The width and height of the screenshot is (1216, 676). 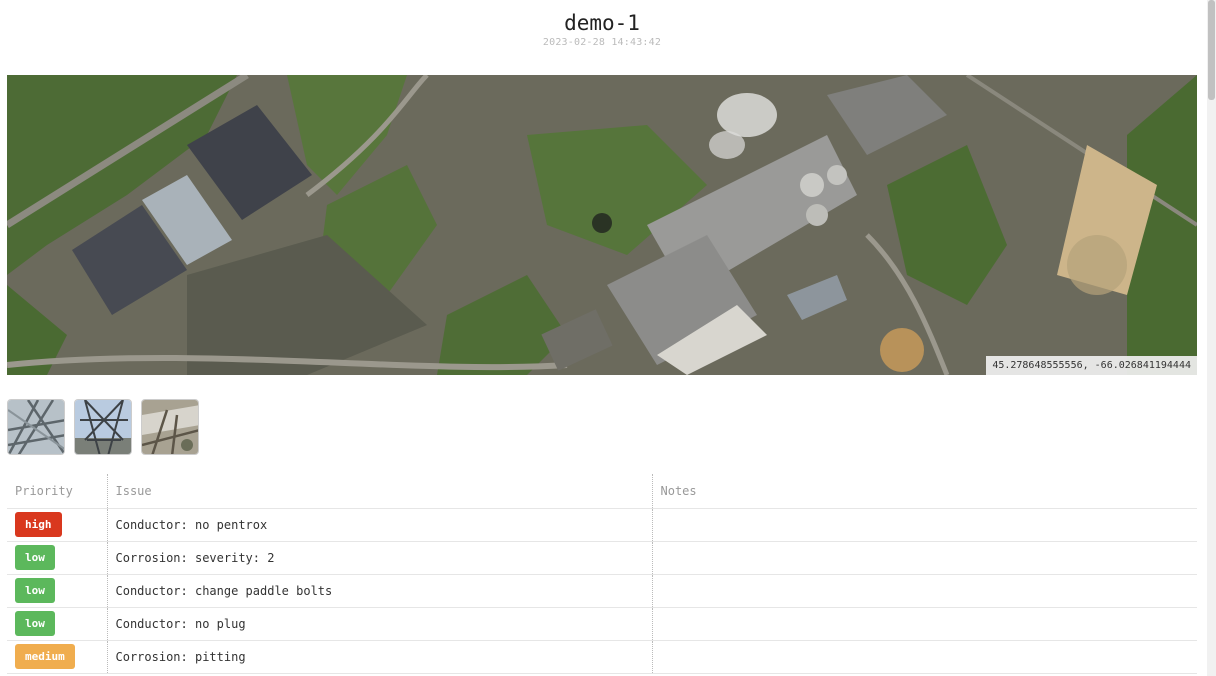 I want to click on tower-photo-1-icon, so click(x=36, y=427).